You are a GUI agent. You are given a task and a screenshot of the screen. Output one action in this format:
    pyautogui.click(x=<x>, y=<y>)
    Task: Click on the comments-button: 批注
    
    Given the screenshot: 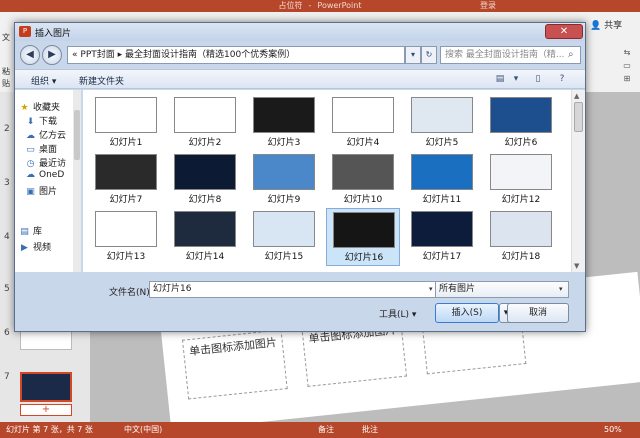 What is the action you would take?
    pyautogui.click(x=370, y=430)
    